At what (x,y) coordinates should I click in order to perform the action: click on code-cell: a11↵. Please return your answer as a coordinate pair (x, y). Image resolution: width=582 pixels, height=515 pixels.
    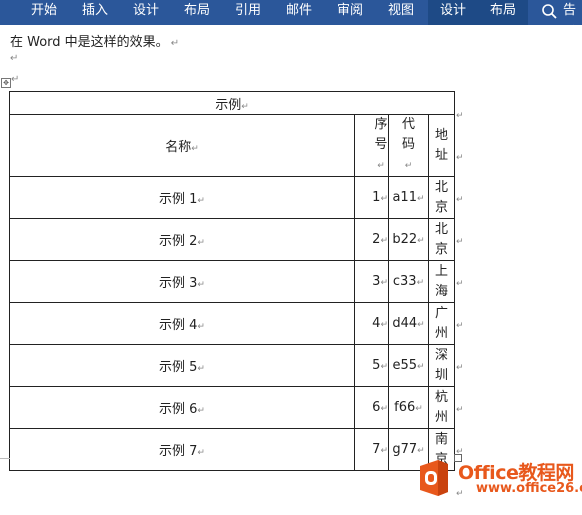
    Looking at the image, I should click on (408, 197).